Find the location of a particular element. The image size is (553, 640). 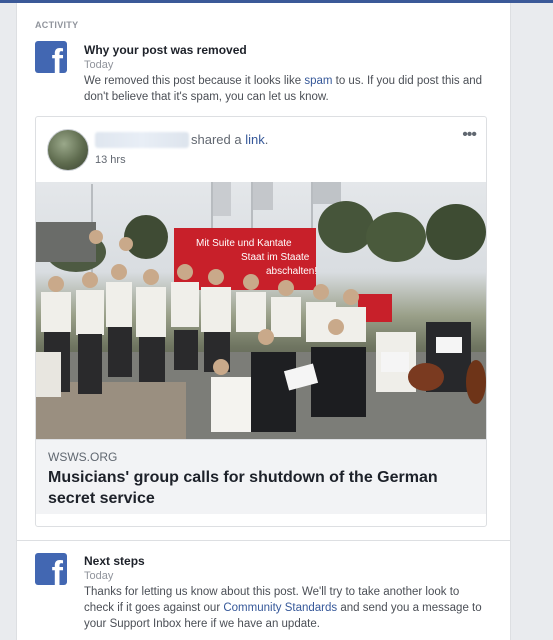

section-label: ACTIVITY is located at coordinates (57, 25).